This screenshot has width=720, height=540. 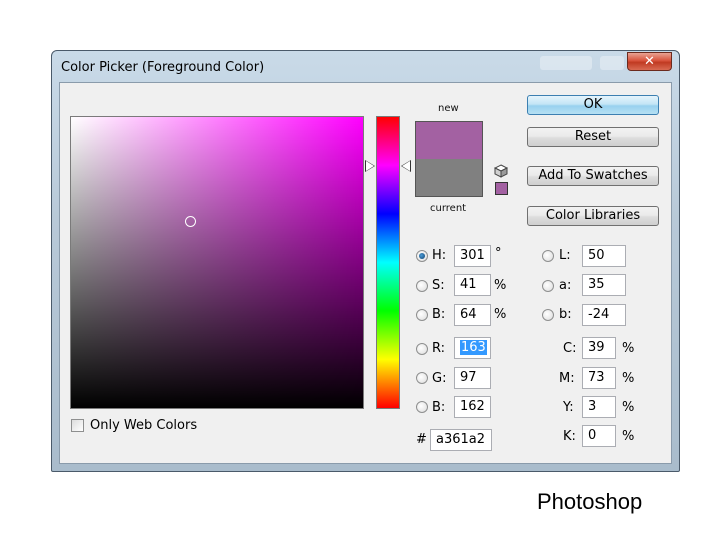 What do you see at coordinates (439, 314) in the screenshot?
I see `b-hsb-label: B:` at bounding box center [439, 314].